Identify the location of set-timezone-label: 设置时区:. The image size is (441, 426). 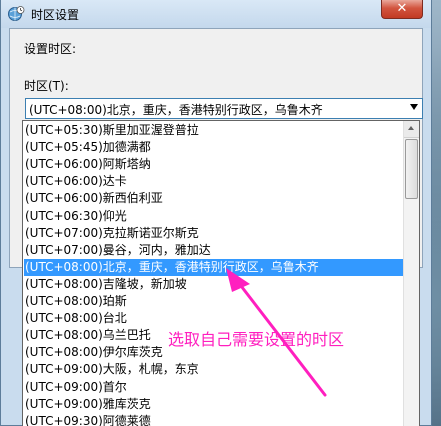
(50, 49).